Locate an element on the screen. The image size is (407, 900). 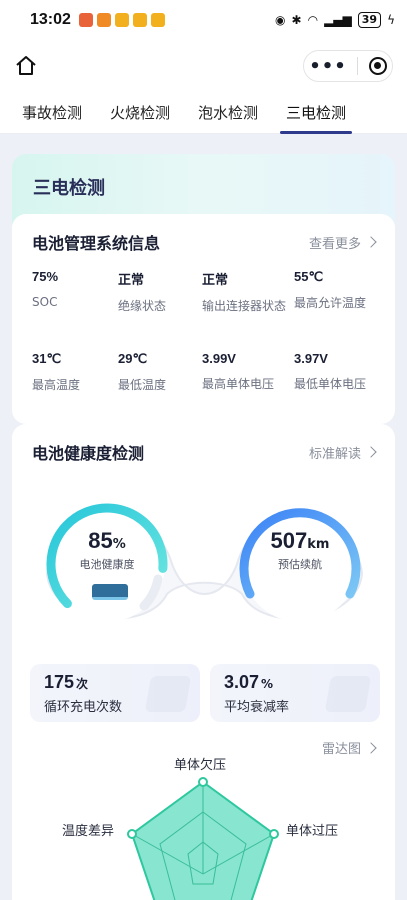
cycle-count-label: 循环充电次数 is located at coordinates (83, 707).